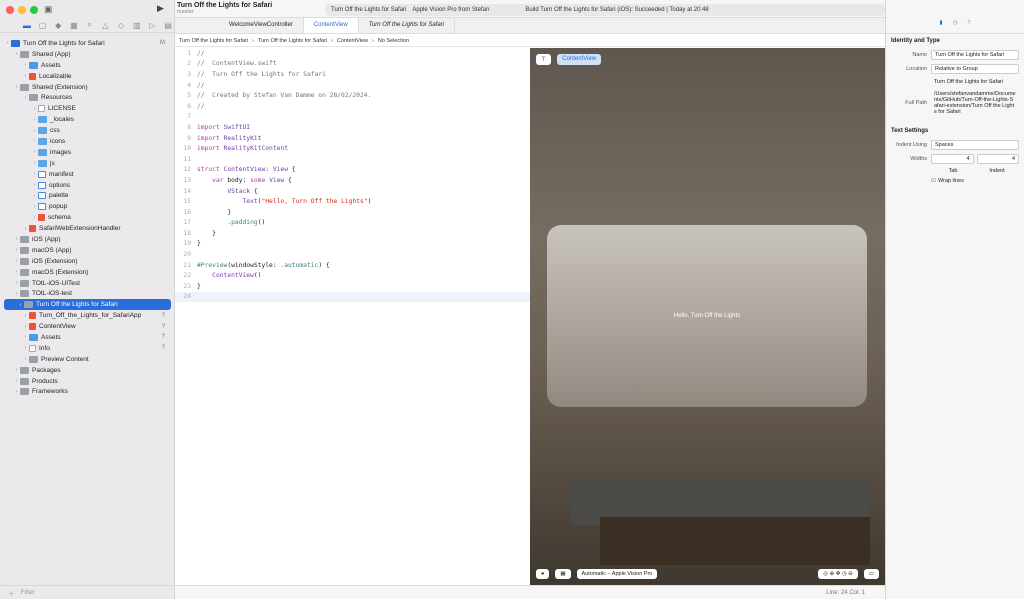  Describe the element at coordinates (87, 163) in the screenshot. I see `tree-item: › js` at that location.